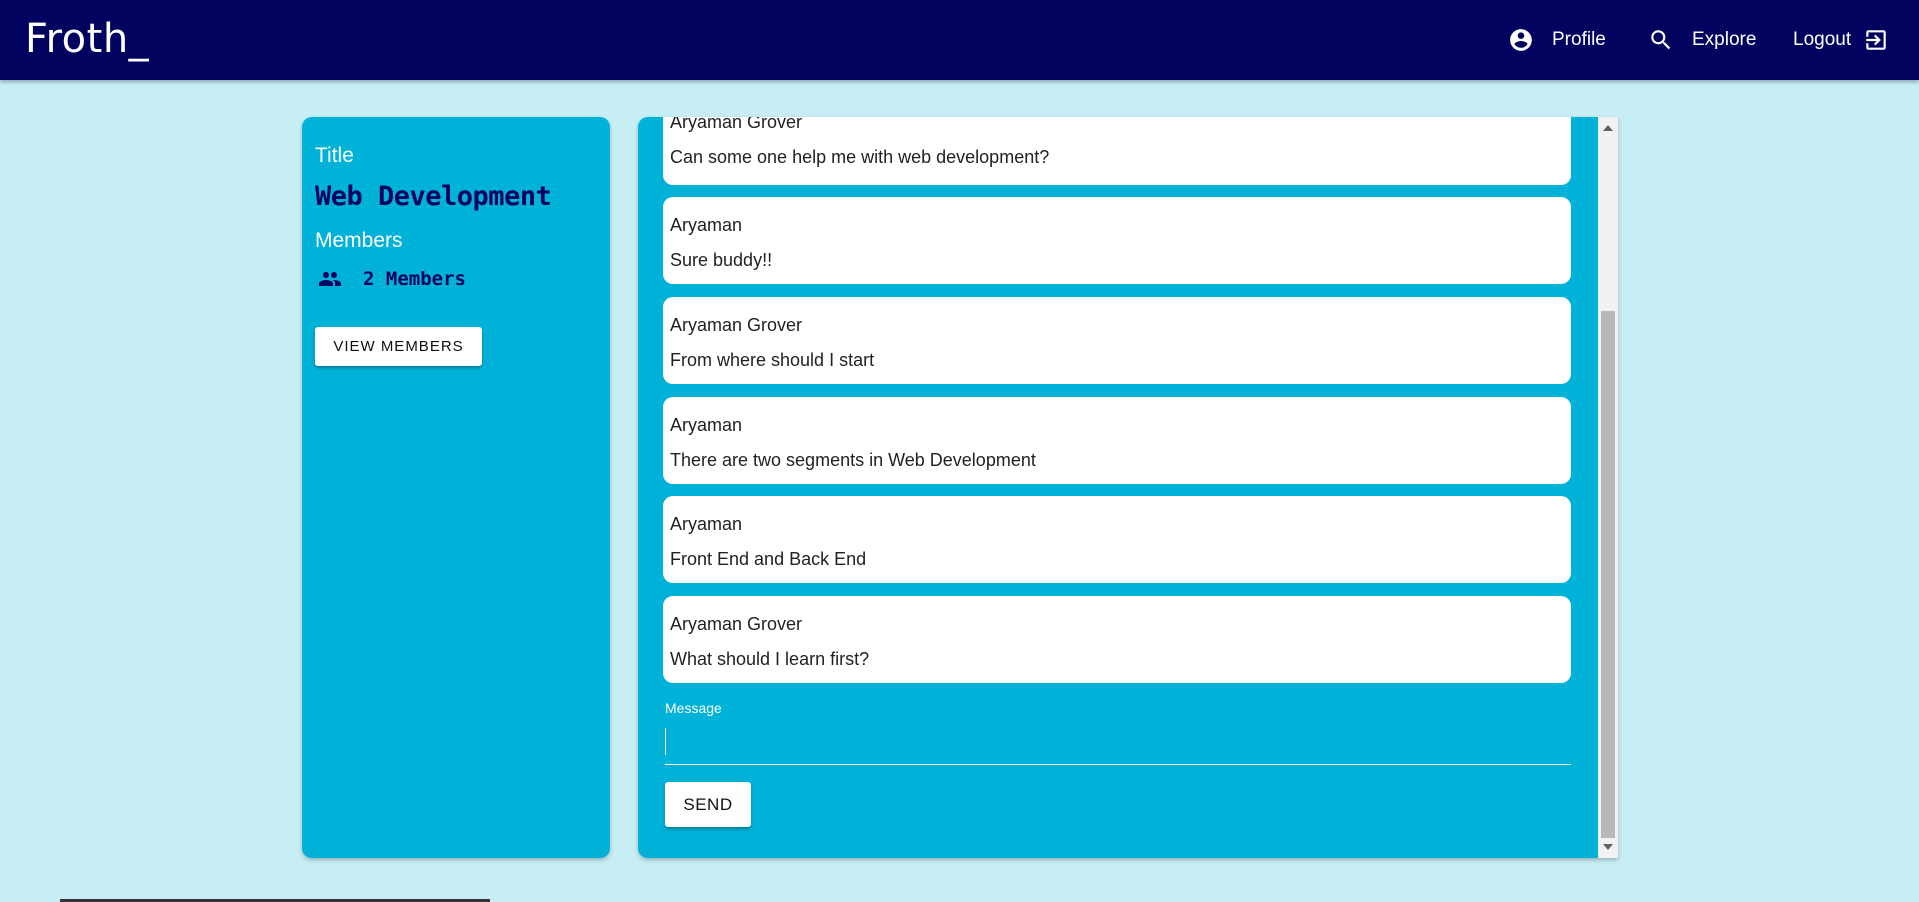  What do you see at coordinates (693, 708) in the screenshot?
I see `message-field-label: Message` at bounding box center [693, 708].